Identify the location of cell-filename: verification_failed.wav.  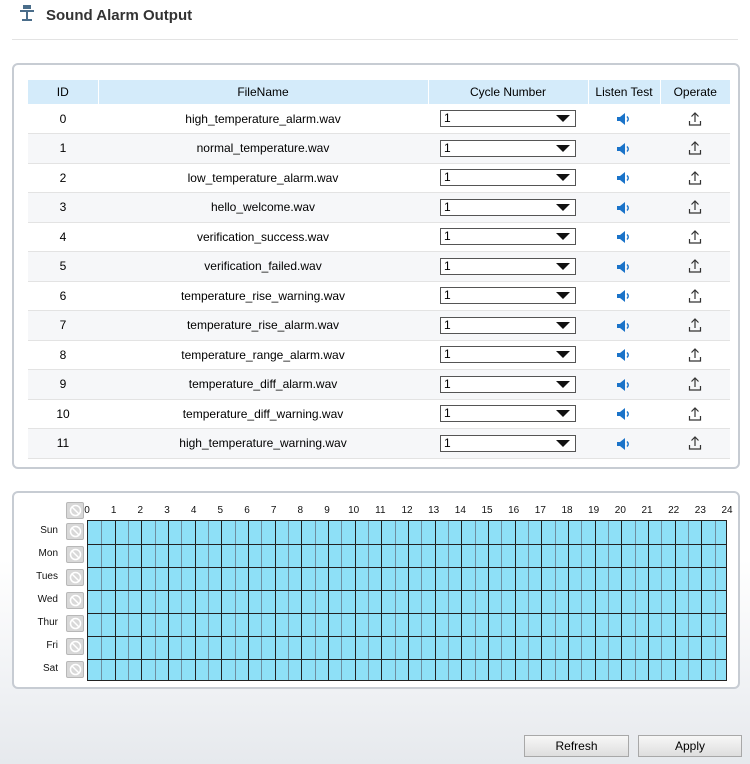
(263, 266).